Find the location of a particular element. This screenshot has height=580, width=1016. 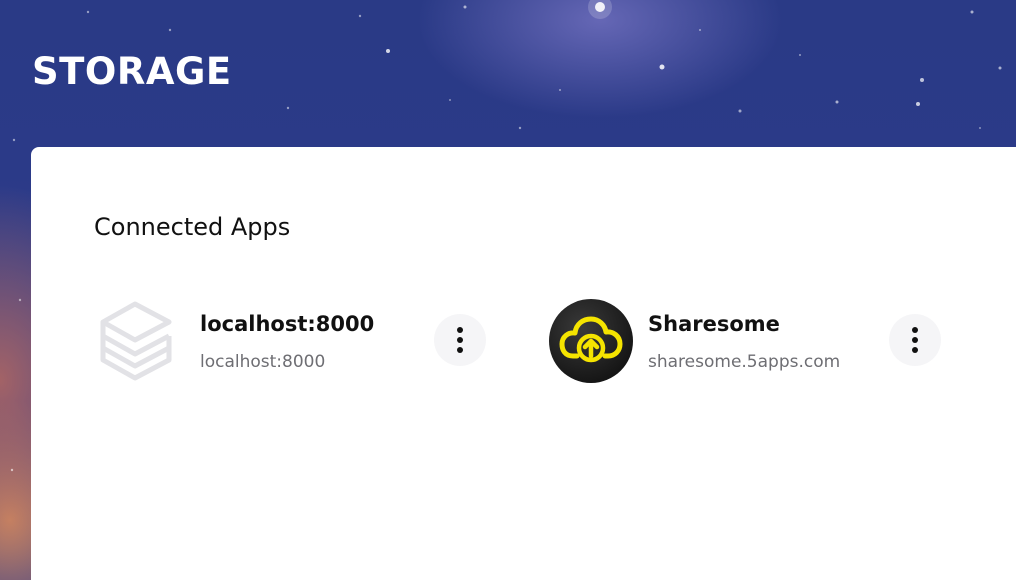

app-name: localhost:8000 is located at coordinates (287, 324).